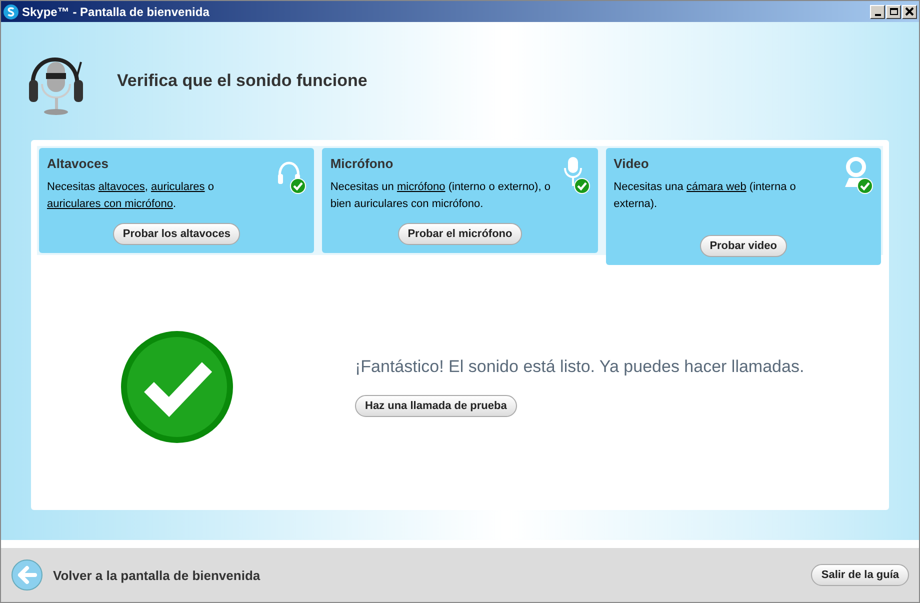  What do you see at coordinates (441, 196) in the screenshot?
I see `card-description: Necesitas un micrófono (interno o externo), o bien auriculares con micrófono.` at bounding box center [441, 196].